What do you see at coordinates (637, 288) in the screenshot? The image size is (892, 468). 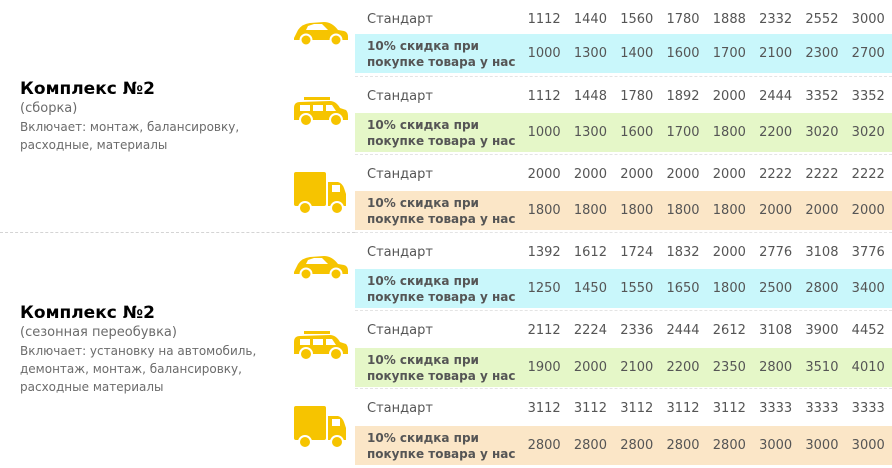 I see `price-cell: 1550` at bounding box center [637, 288].